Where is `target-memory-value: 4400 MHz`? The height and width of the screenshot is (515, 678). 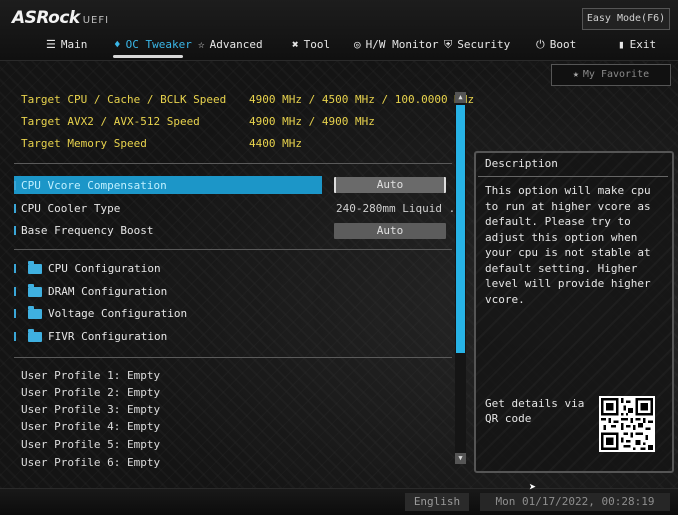 target-memory-value: 4400 MHz is located at coordinates (275, 143).